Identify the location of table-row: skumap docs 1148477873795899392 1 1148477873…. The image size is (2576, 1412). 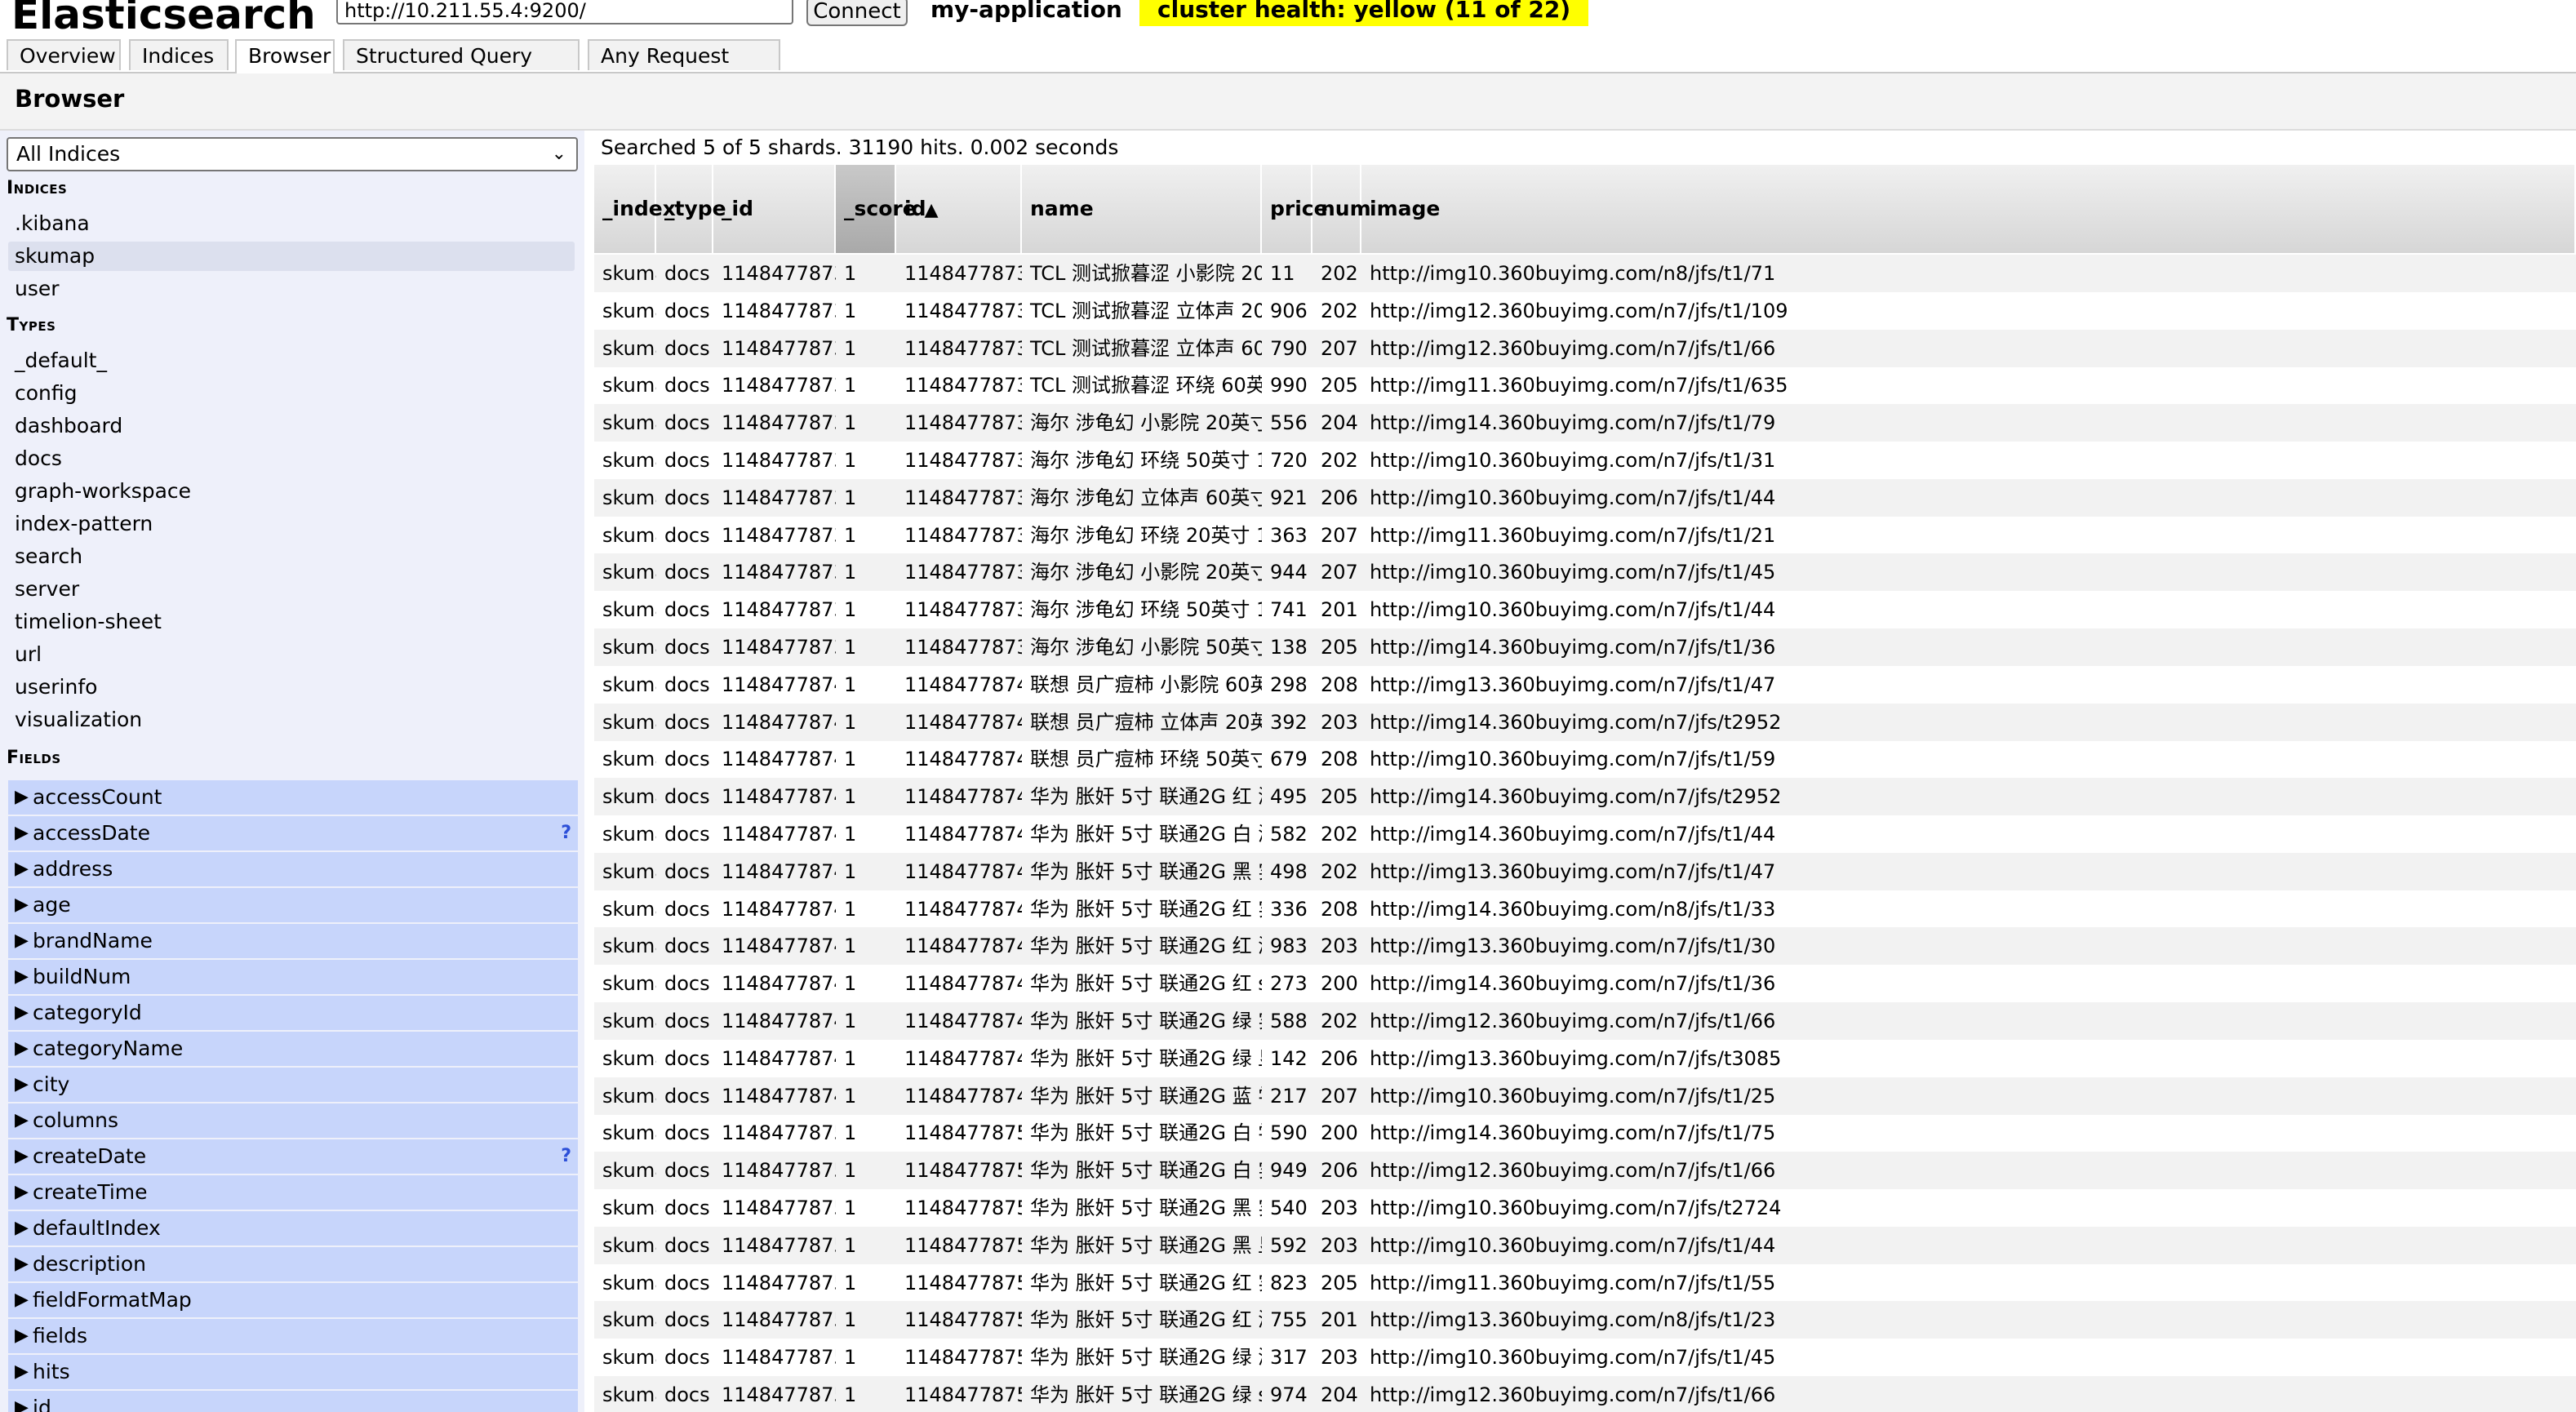
(1585, 535).